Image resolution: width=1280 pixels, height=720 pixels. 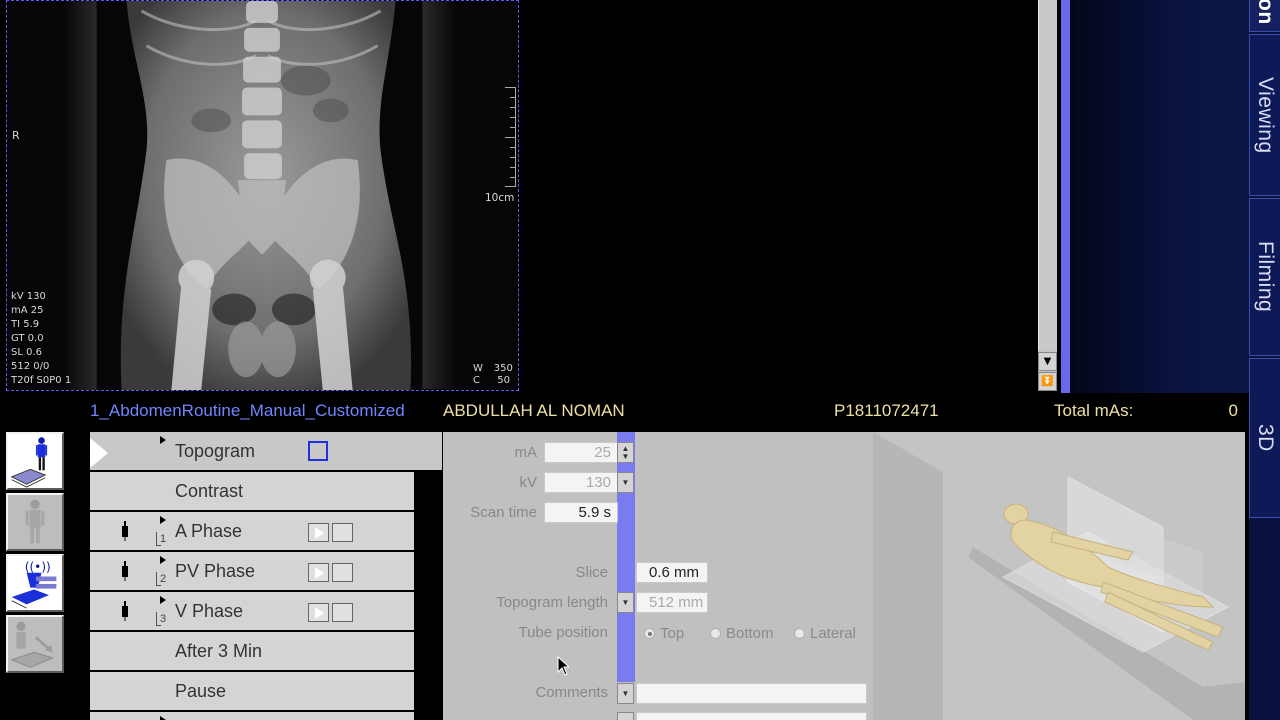 I want to click on scale-label: 10cm, so click(x=500, y=198).